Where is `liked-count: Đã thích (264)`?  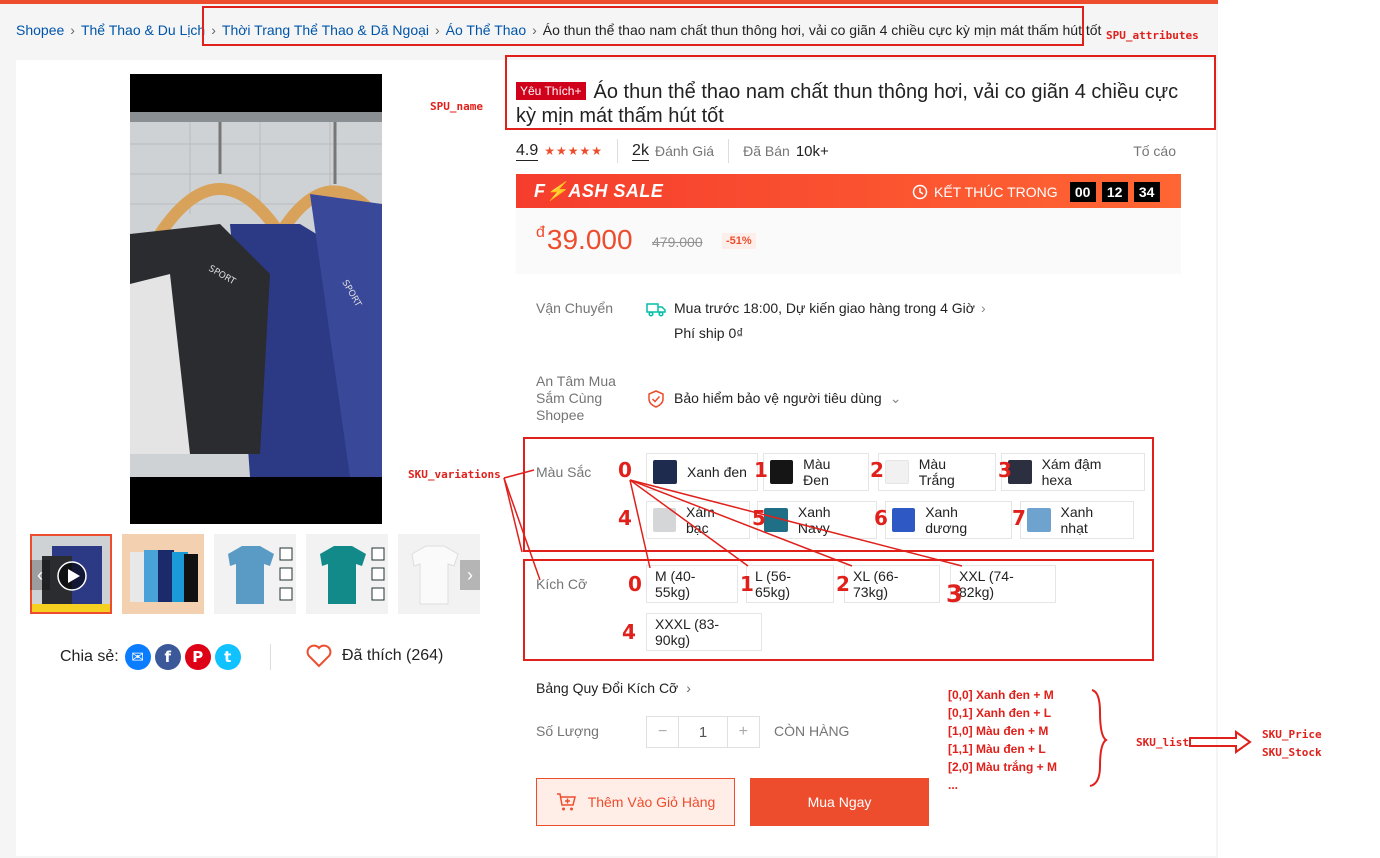
liked-count: Đã thích (264) is located at coordinates (393, 655).